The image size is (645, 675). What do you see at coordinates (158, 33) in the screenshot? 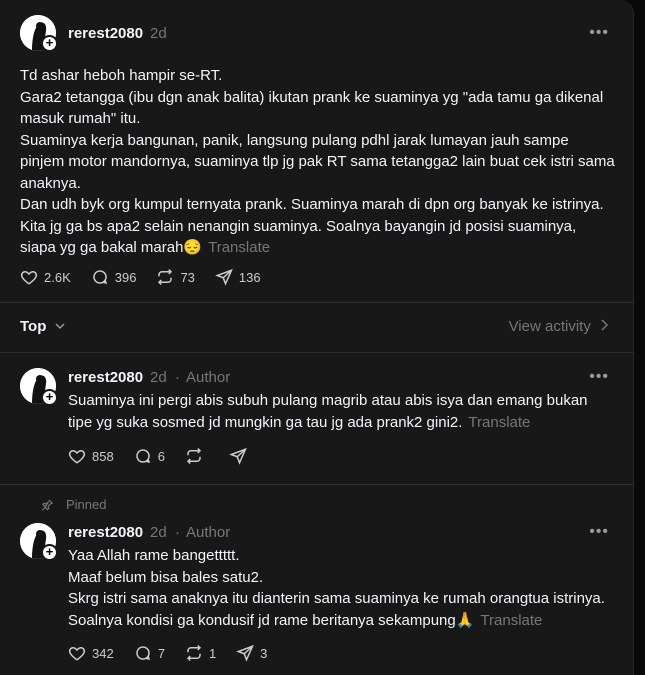
I see `post-time: 2d` at bounding box center [158, 33].